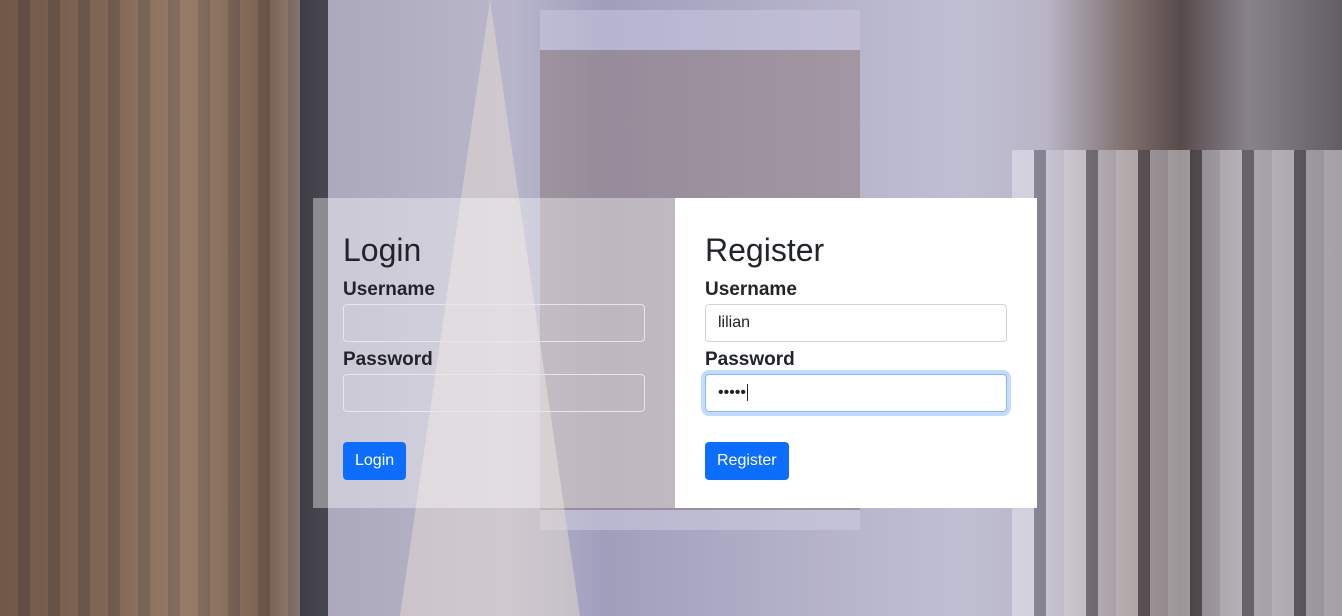 The image size is (1342, 616). I want to click on register-password-label: Password, so click(750, 359).